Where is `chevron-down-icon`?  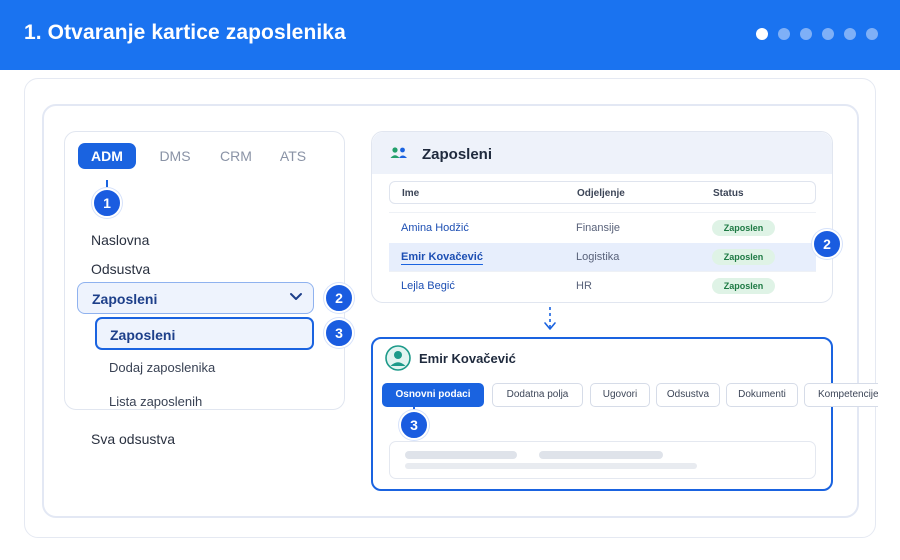 chevron-down-icon is located at coordinates (296, 296).